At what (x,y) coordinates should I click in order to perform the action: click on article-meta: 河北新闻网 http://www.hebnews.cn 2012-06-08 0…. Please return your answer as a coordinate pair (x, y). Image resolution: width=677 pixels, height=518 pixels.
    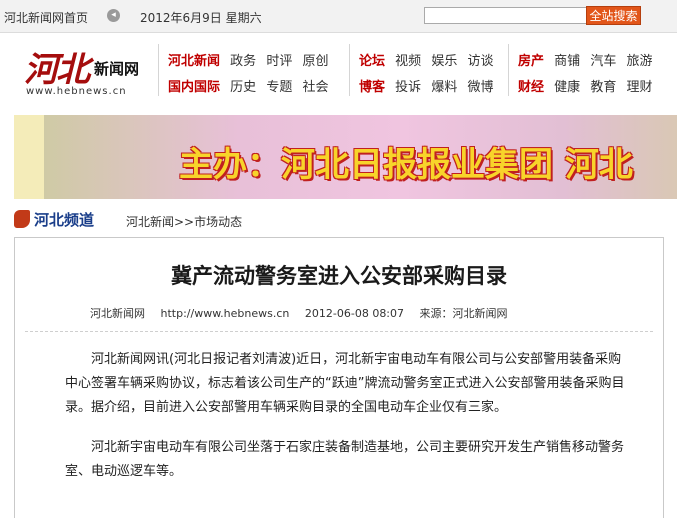
    Looking at the image, I should click on (305, 313).